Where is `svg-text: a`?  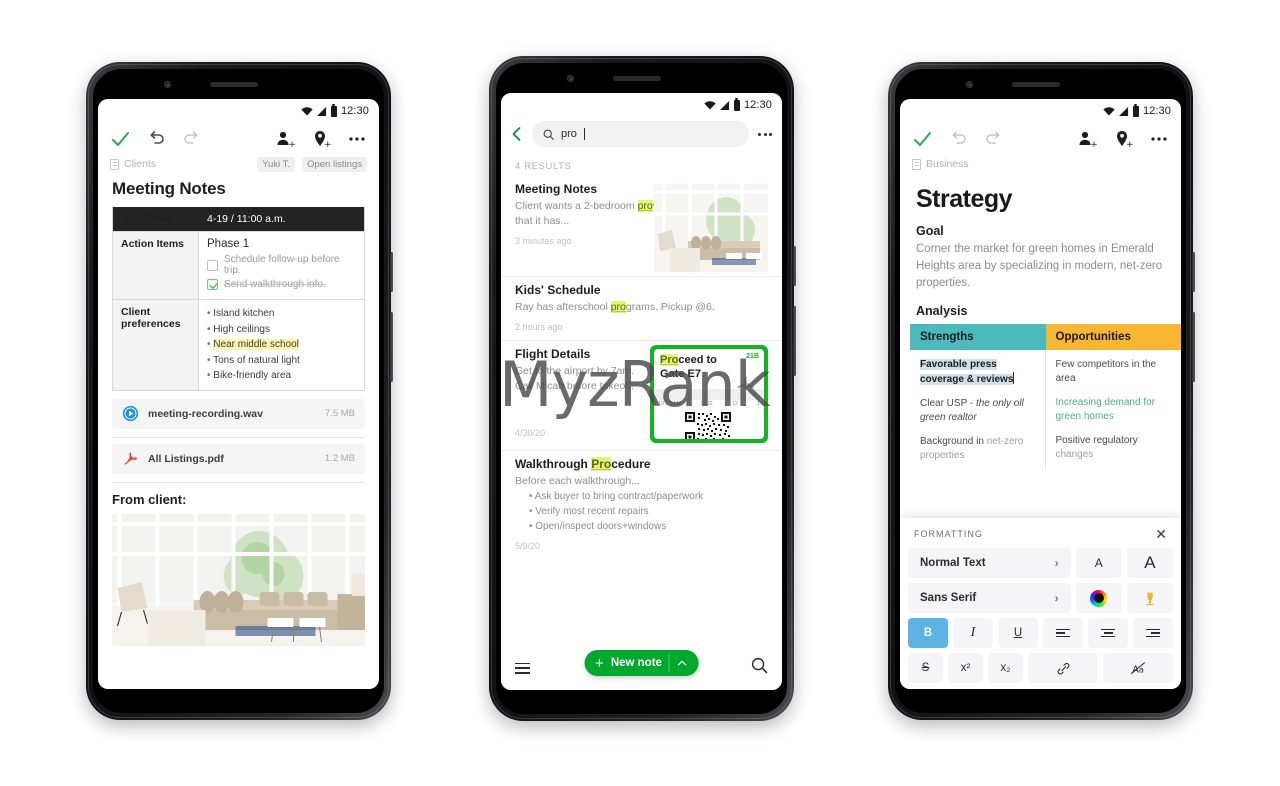 svg-text: a is located at coordinates (1141, 669).